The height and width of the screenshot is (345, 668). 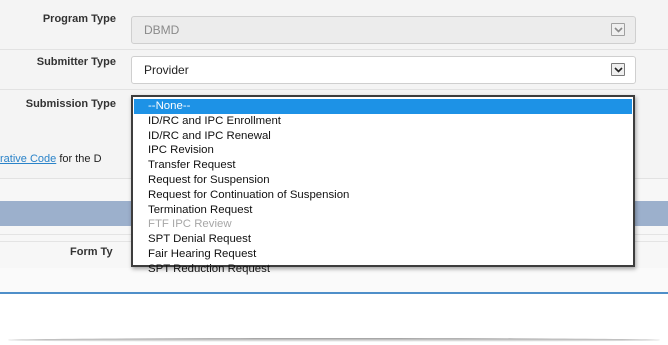 I want to click on dropdown-option: Transfer Request, so click(x=383, y=165).